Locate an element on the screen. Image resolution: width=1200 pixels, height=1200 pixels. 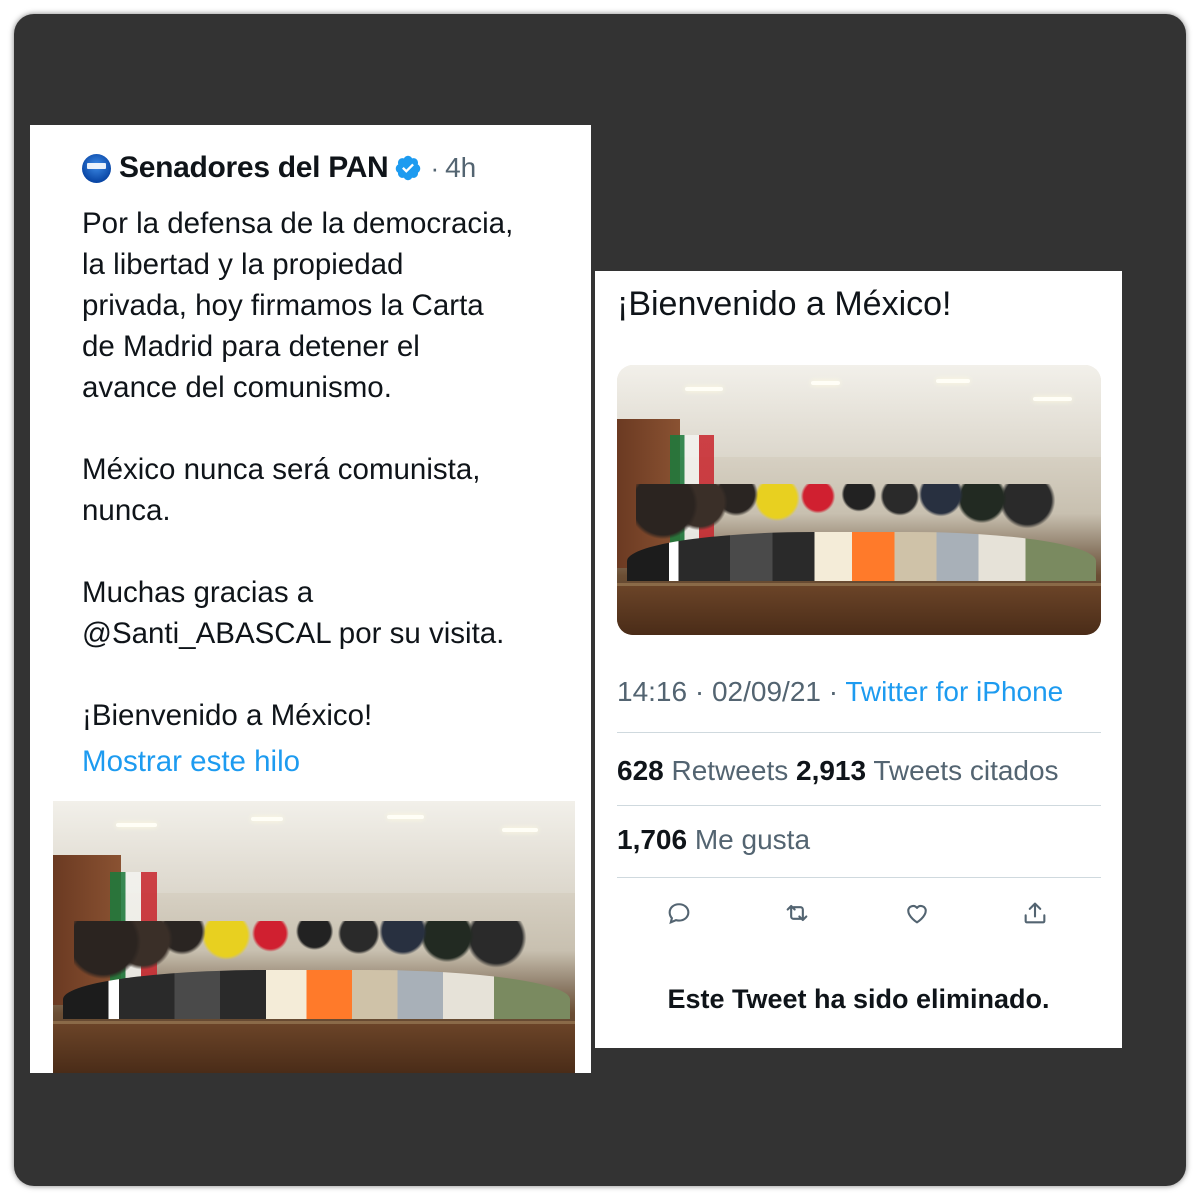
deleted-notice: Este Tweet ha sido eliminado. is located at coordinates (858, 999).